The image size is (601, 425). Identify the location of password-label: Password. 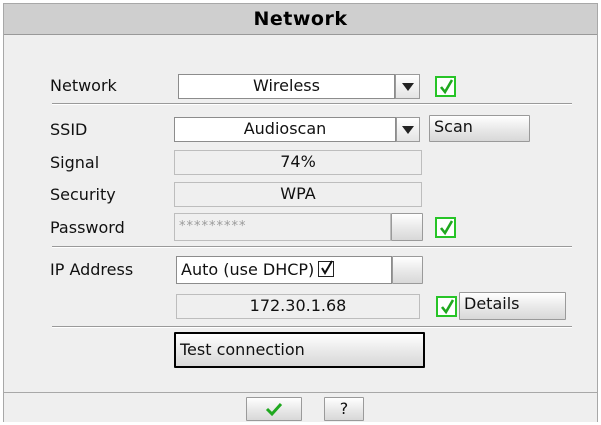
(87, 227).